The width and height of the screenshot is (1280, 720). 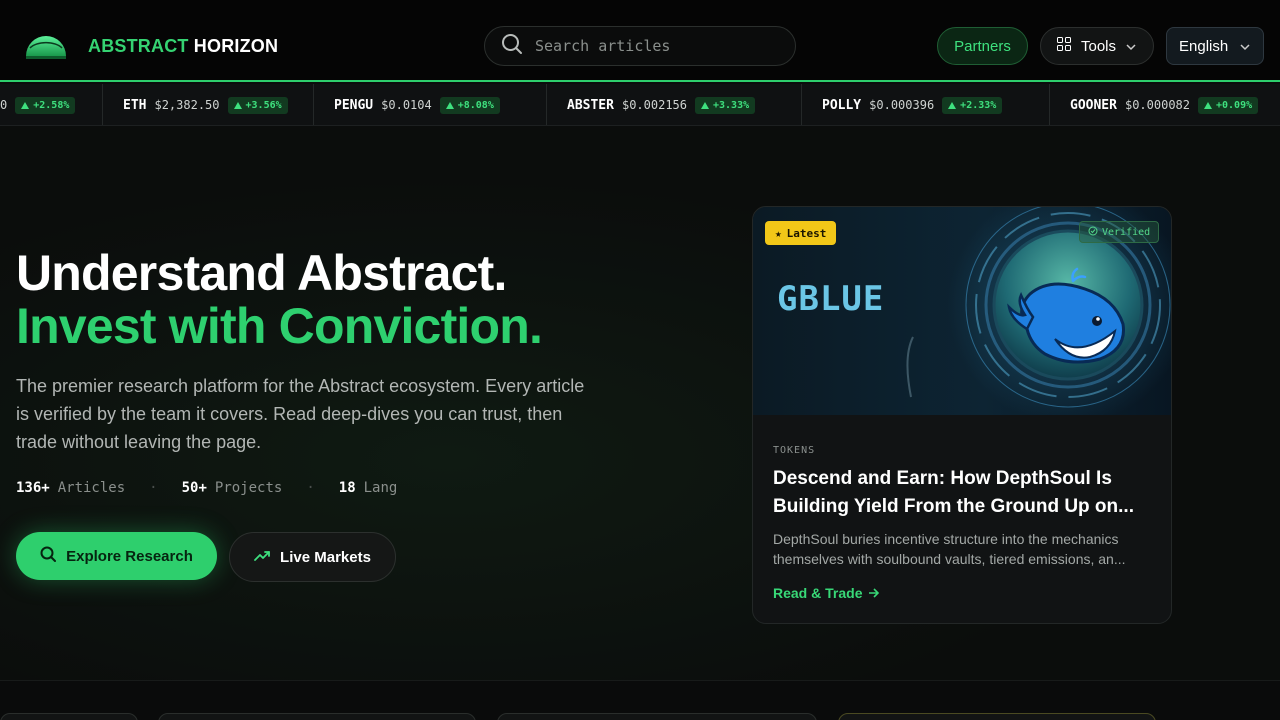 I want to click on tools-label: Tools, so click(x=1099, y=46).